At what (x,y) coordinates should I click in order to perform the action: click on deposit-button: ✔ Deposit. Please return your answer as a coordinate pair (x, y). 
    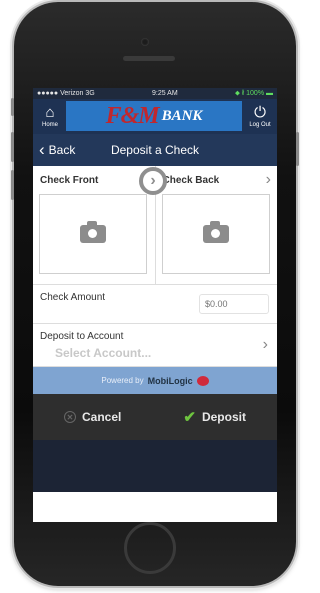
    Looking at the image, I should click on (214, 417).